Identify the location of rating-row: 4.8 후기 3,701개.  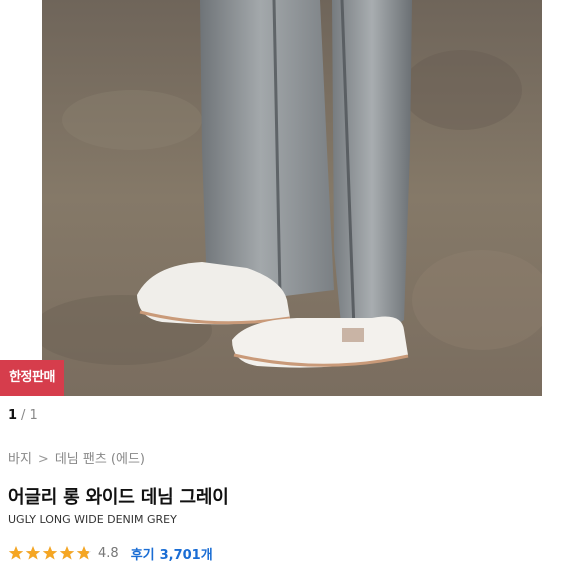
(110, 553).